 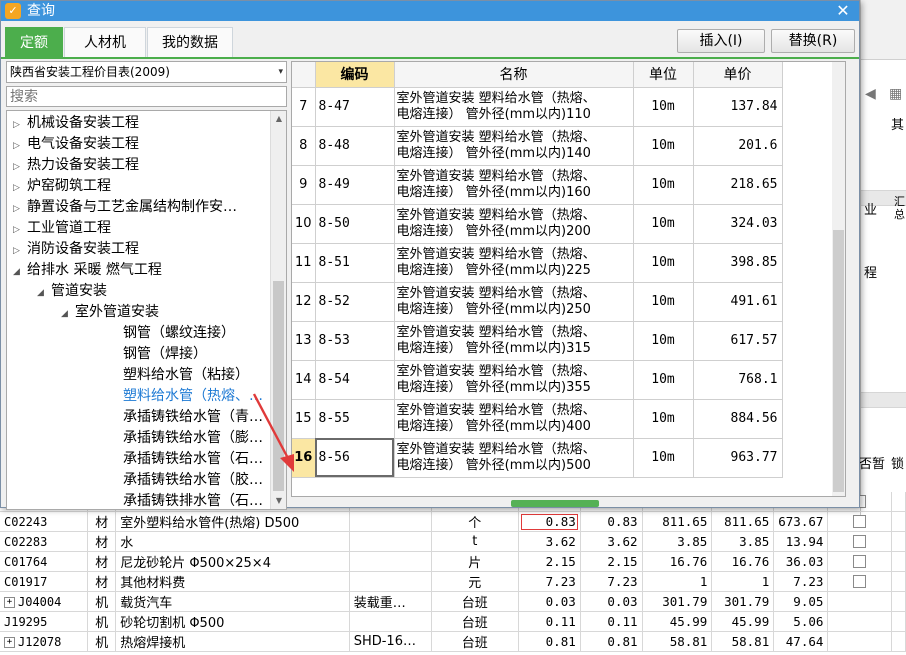 I want to click on resource-code-cell: C02283, so click(x=44, y=541).